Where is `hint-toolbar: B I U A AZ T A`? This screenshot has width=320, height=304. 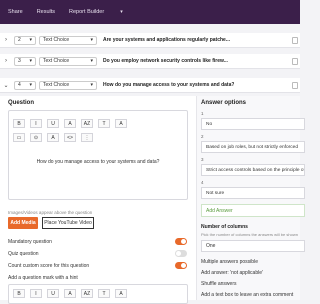 hint-toolbar: B I U A AZ T A is located at coordinates (72, 293).